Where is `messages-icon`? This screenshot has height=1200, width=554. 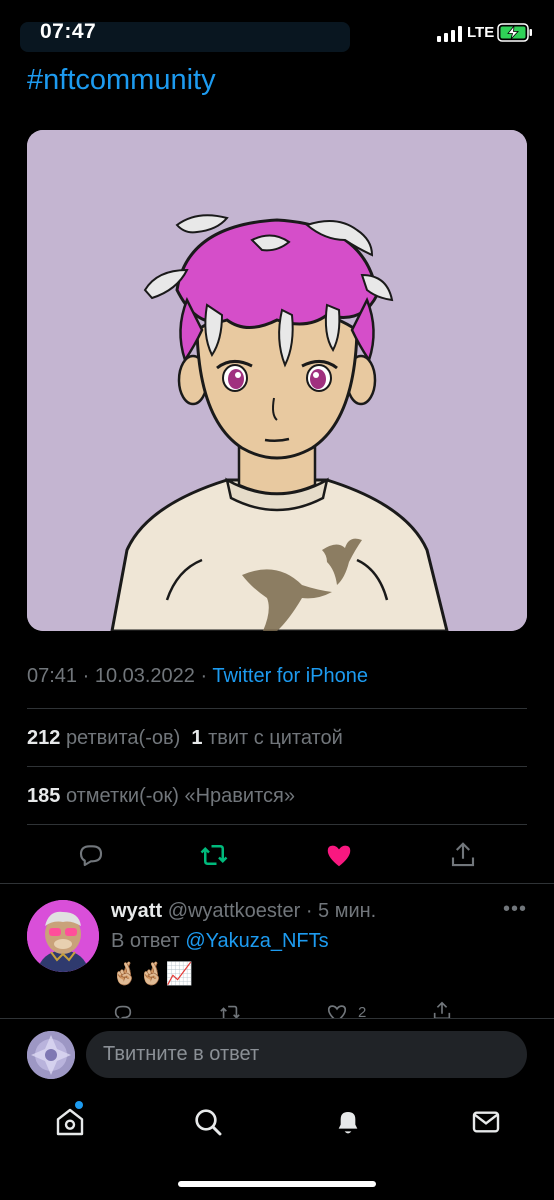
messages-icon is located at coordinates (486, 1122).